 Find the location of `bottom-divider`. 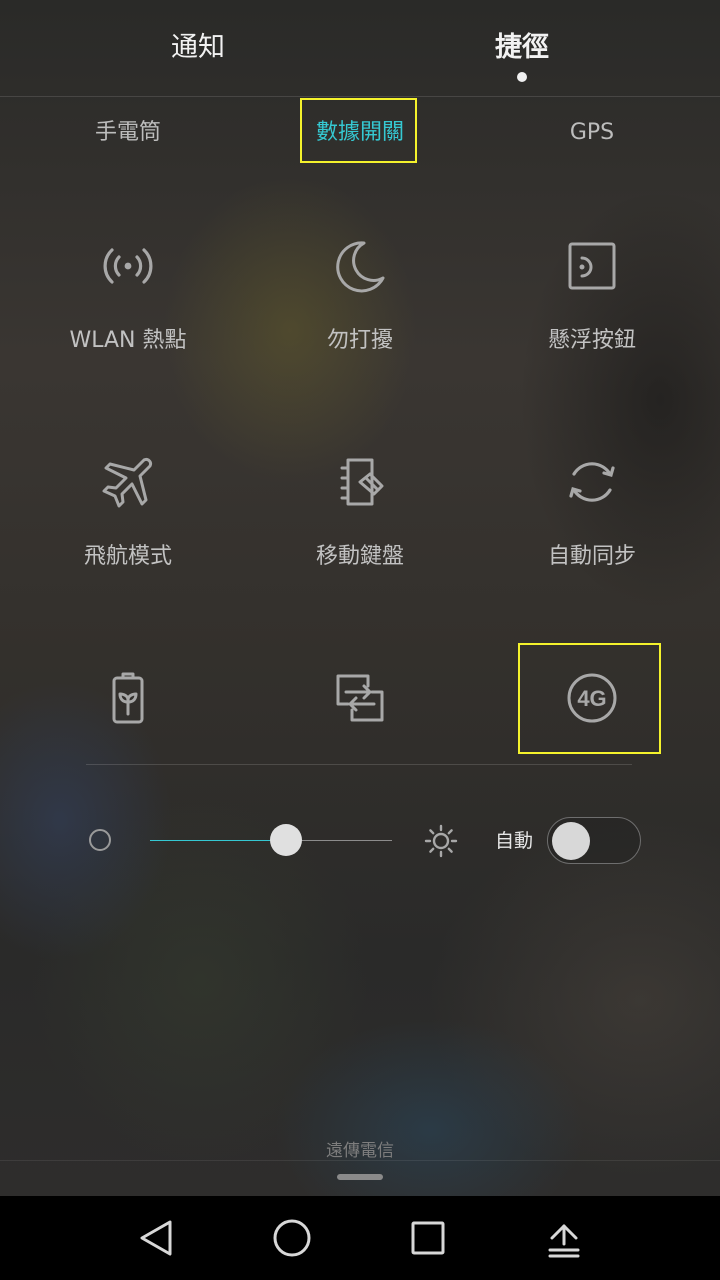

bottom-divider is located at coordinates (360, 1160).